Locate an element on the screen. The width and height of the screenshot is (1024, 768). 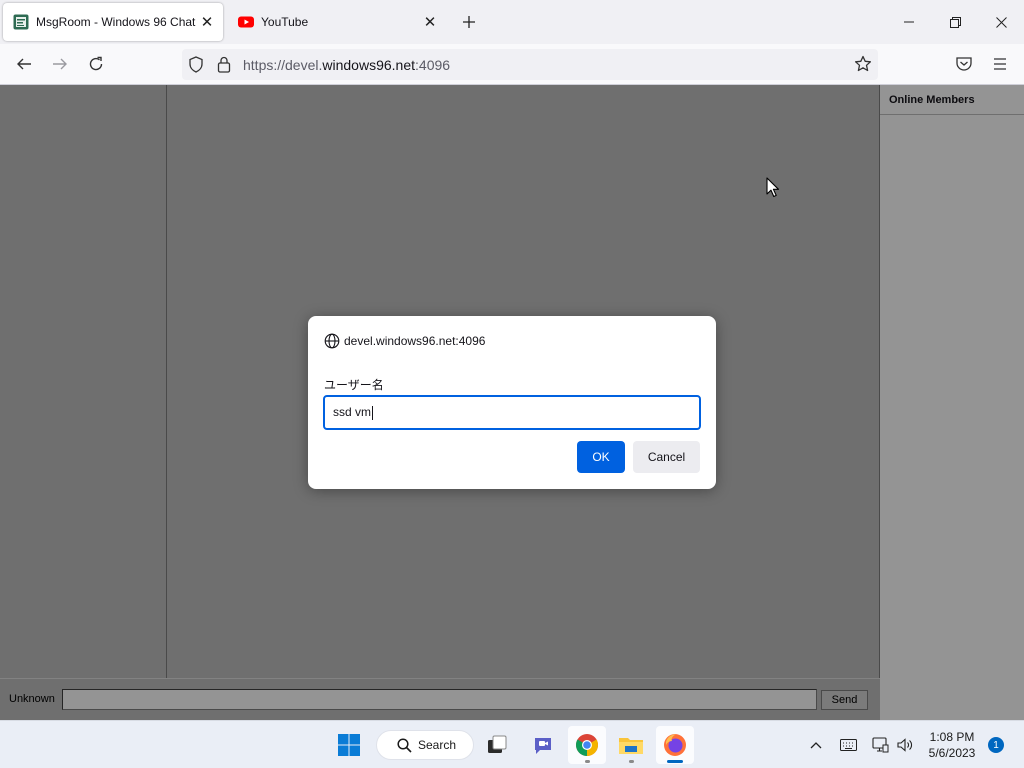
arrow-left-icon is located at coordinates (24, 64).